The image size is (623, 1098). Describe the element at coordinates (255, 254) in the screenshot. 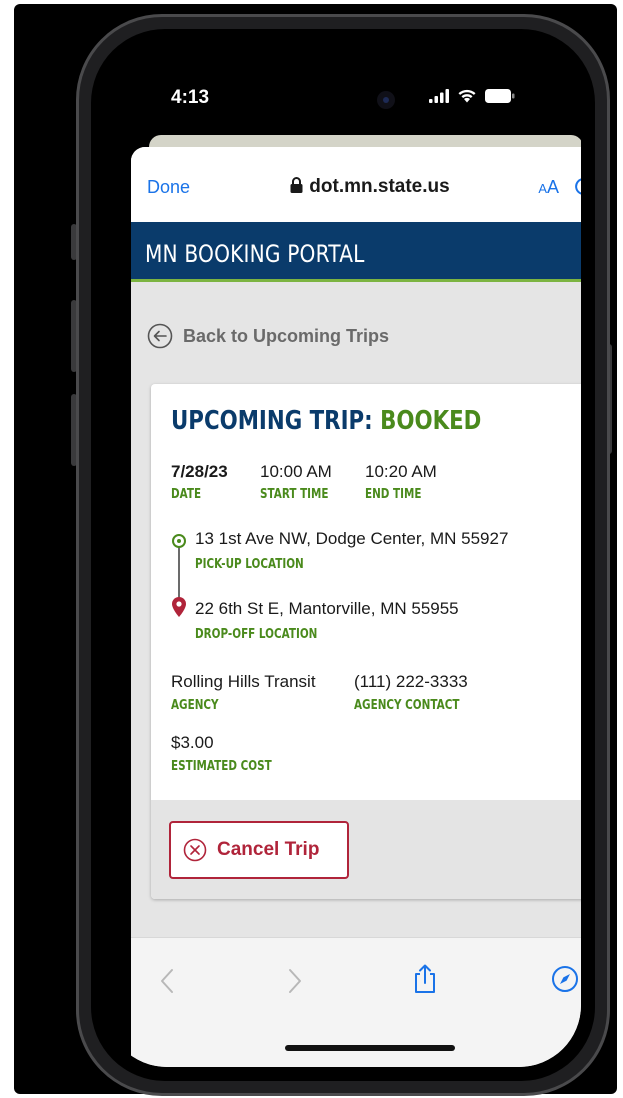

I see `portal-title: MN BOOKING PORTAL` at that location.